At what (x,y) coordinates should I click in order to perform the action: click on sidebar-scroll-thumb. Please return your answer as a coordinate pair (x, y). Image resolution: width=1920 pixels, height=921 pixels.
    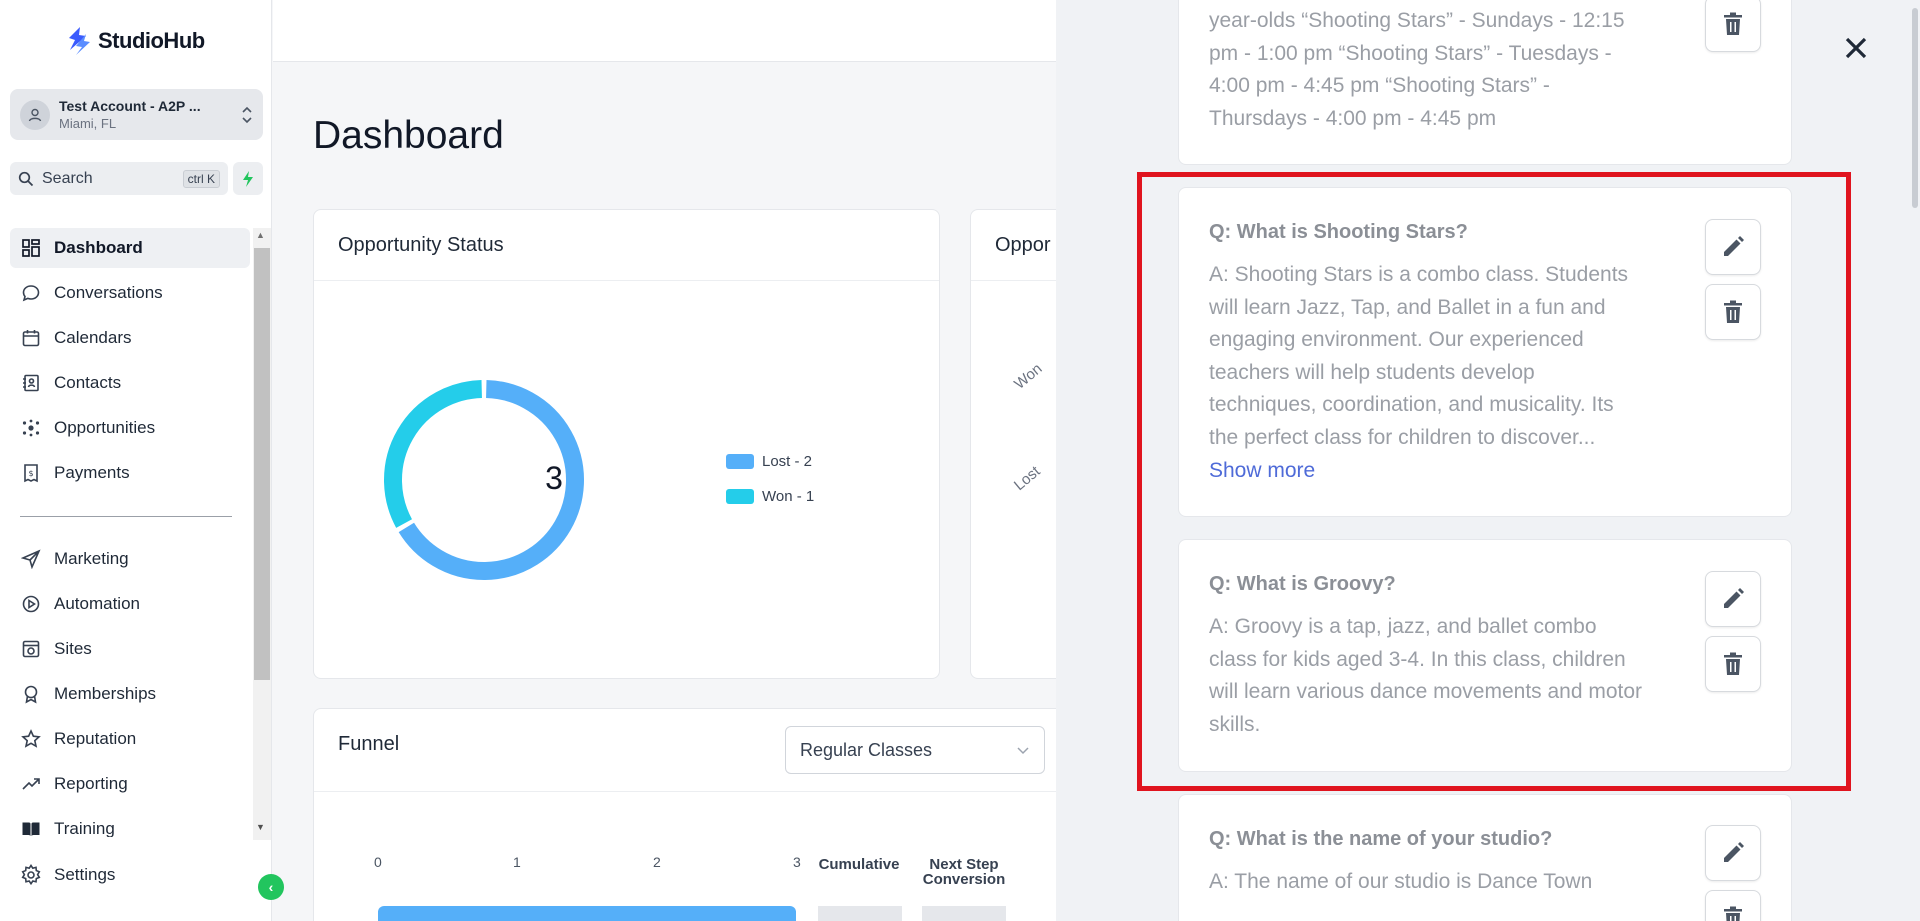
    Looking at the image, I should click on (262, 464).